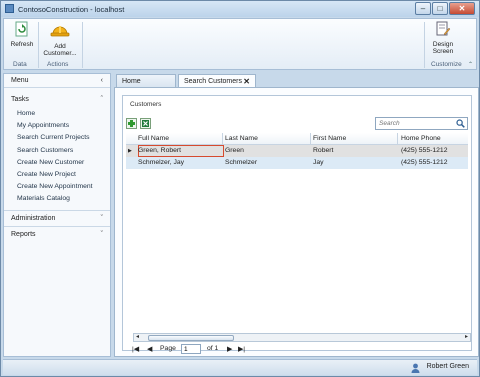 Image resolution: width=480 pixels, height=377 pixels. I want to click on tasks-header: Tasks ˆ, so click(57, 100).